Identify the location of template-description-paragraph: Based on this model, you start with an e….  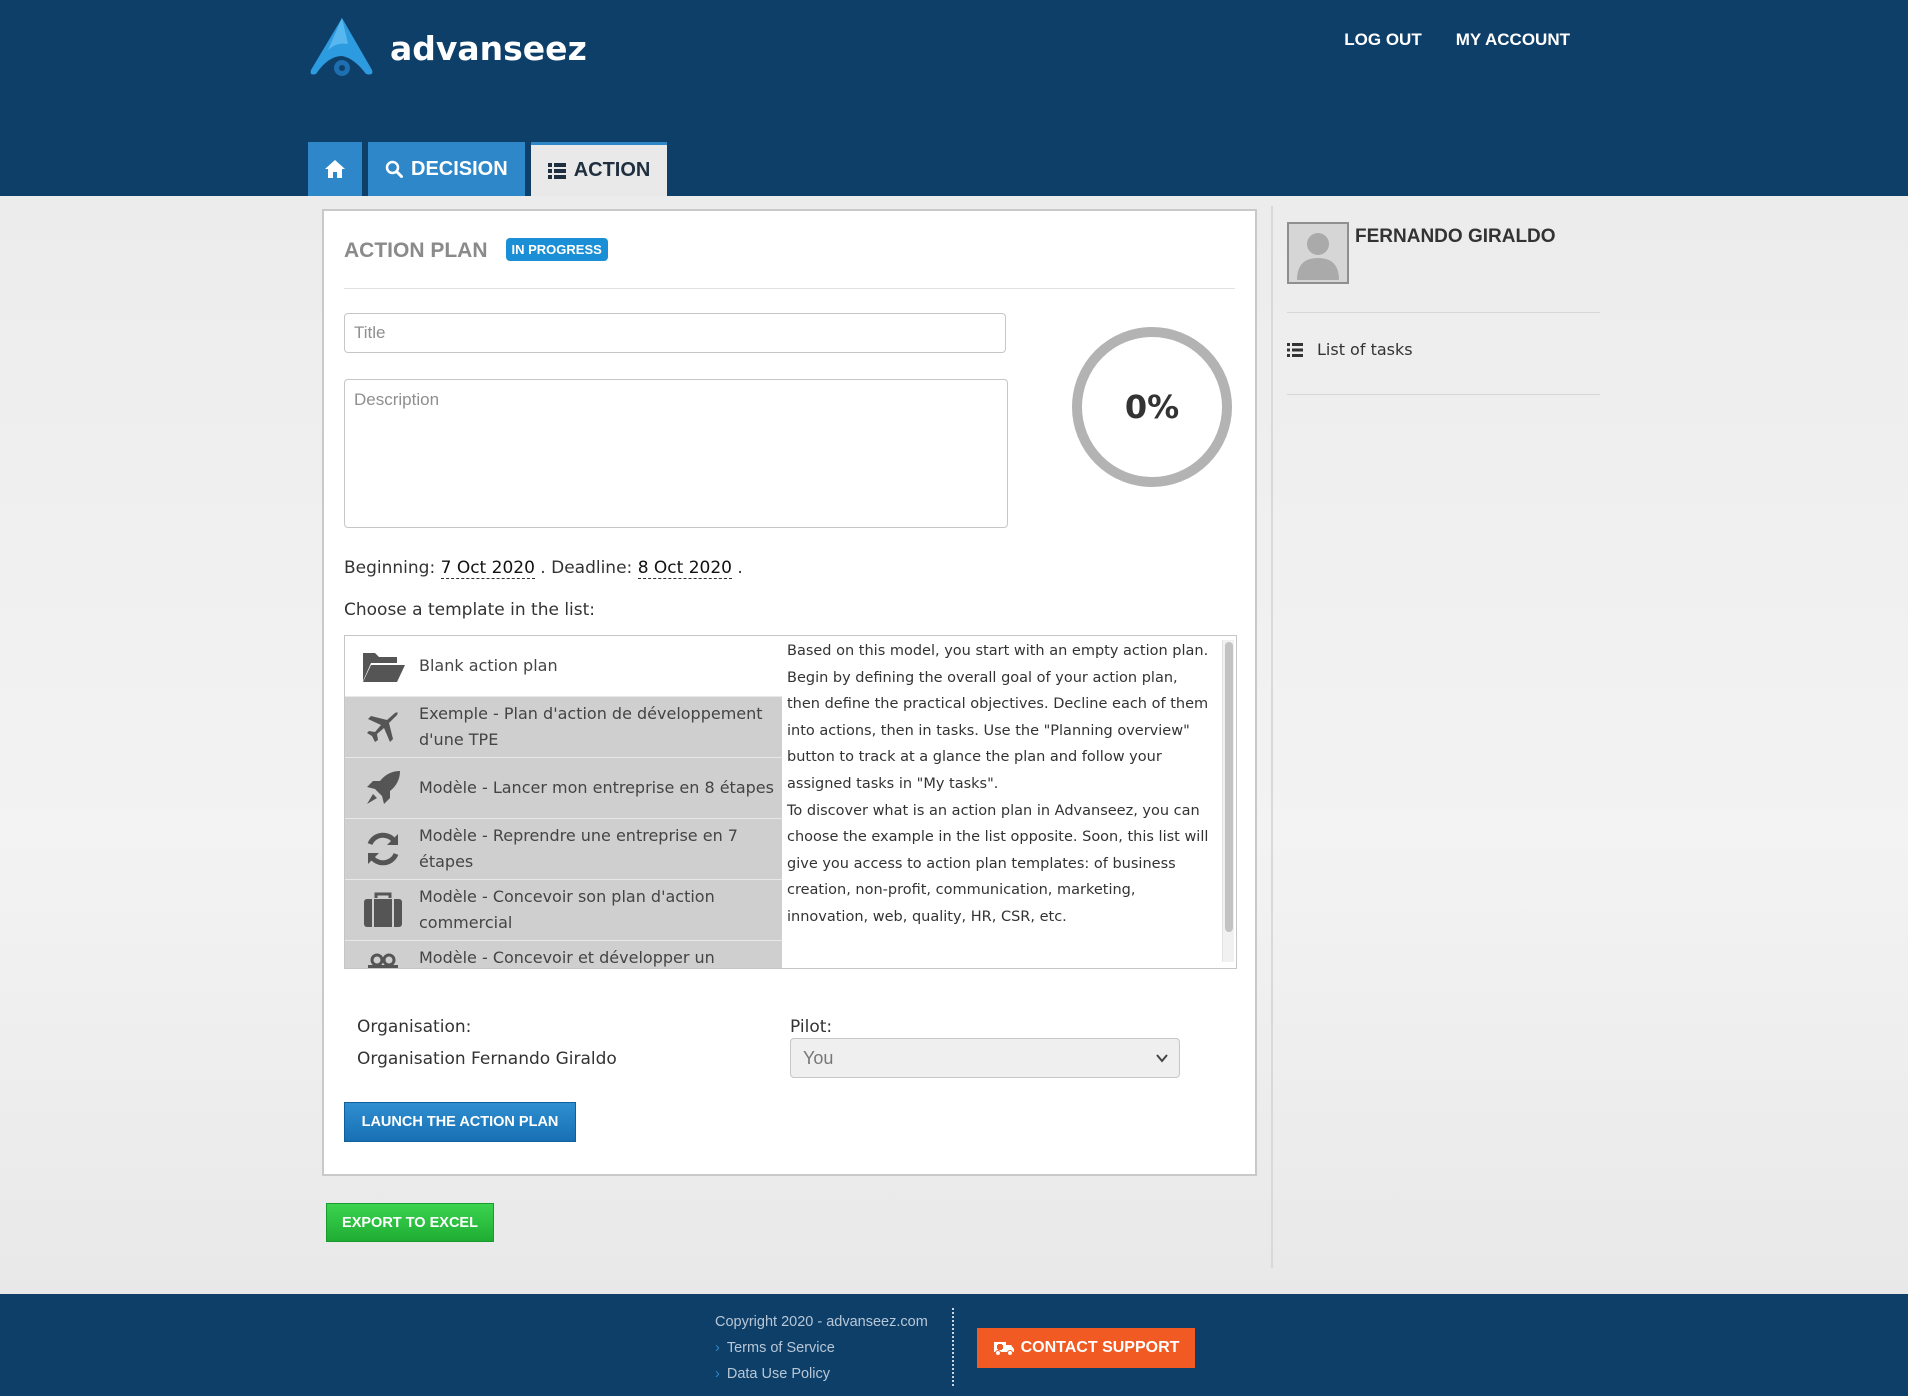
(998, 717).